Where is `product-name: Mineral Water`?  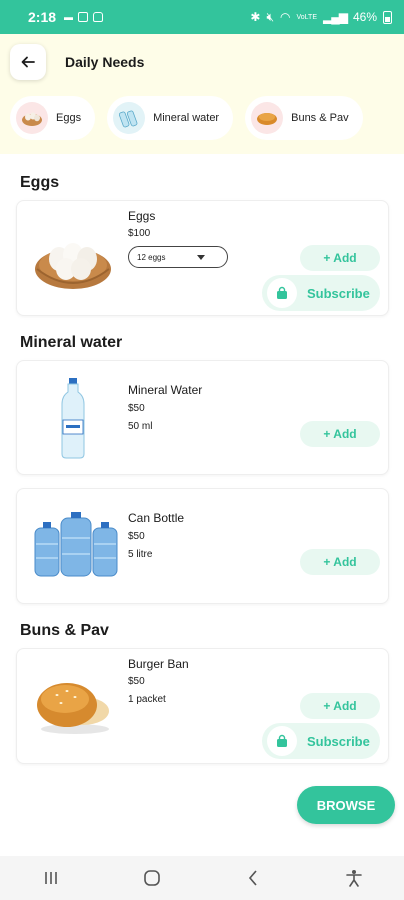 product-name: Mineral Water is located at coordinates (165, 390).